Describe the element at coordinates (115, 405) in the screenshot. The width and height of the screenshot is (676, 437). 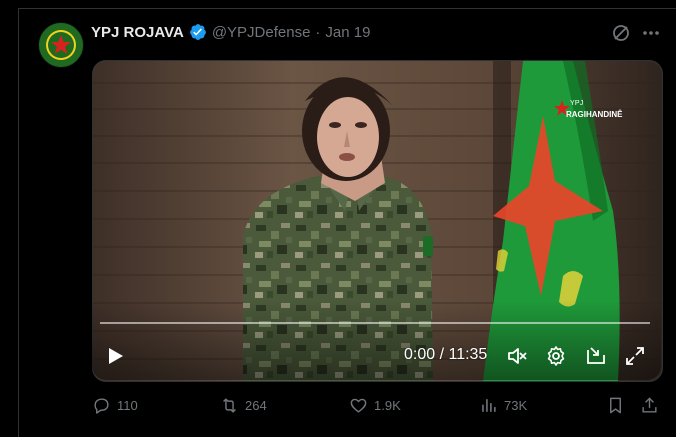
I see `reply-button: 110` at that location.